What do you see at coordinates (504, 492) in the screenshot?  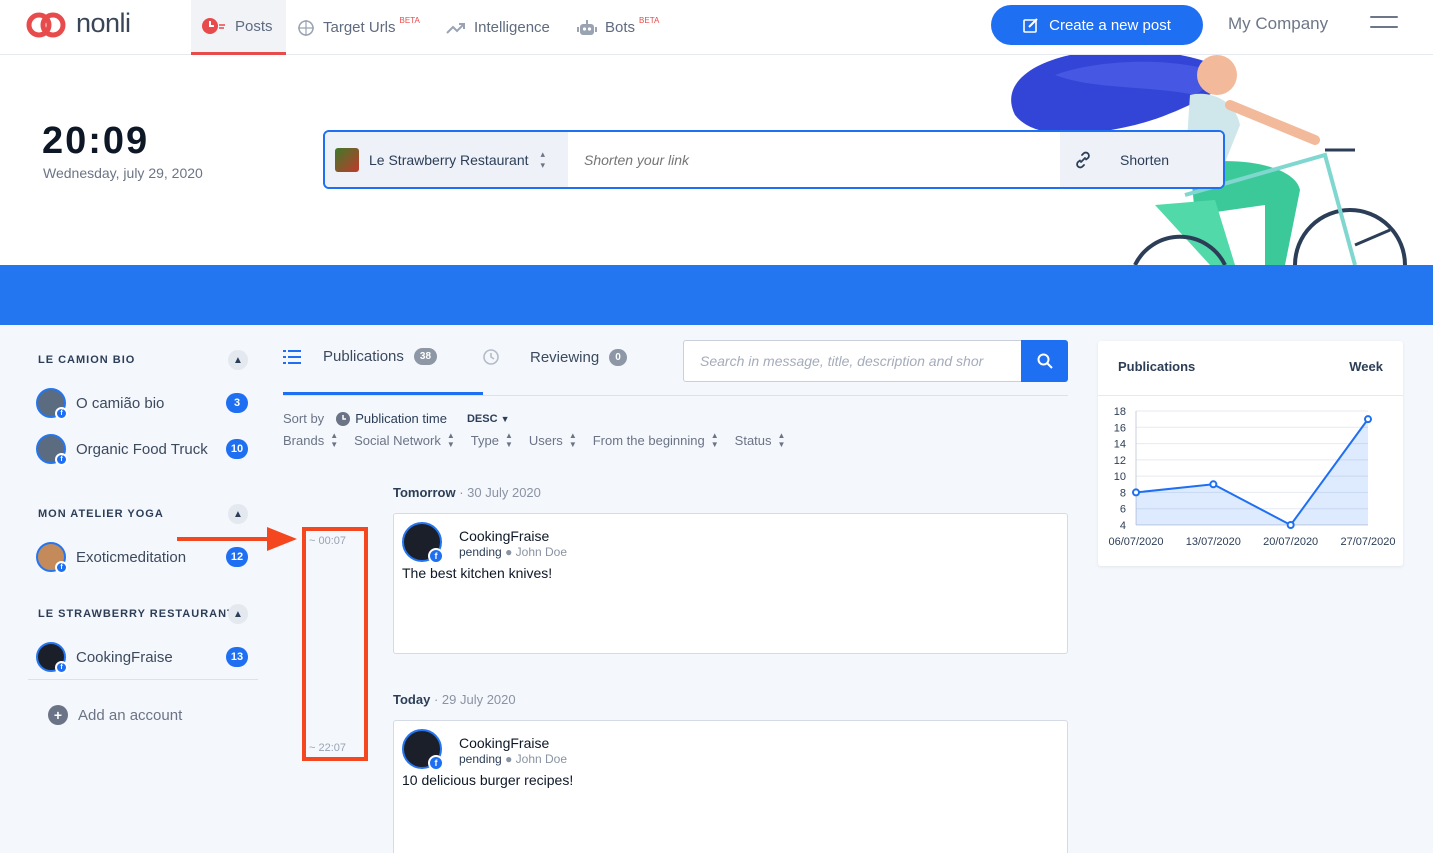 I see `day-date: 30 July 2020` at bounding box center [504, 492].